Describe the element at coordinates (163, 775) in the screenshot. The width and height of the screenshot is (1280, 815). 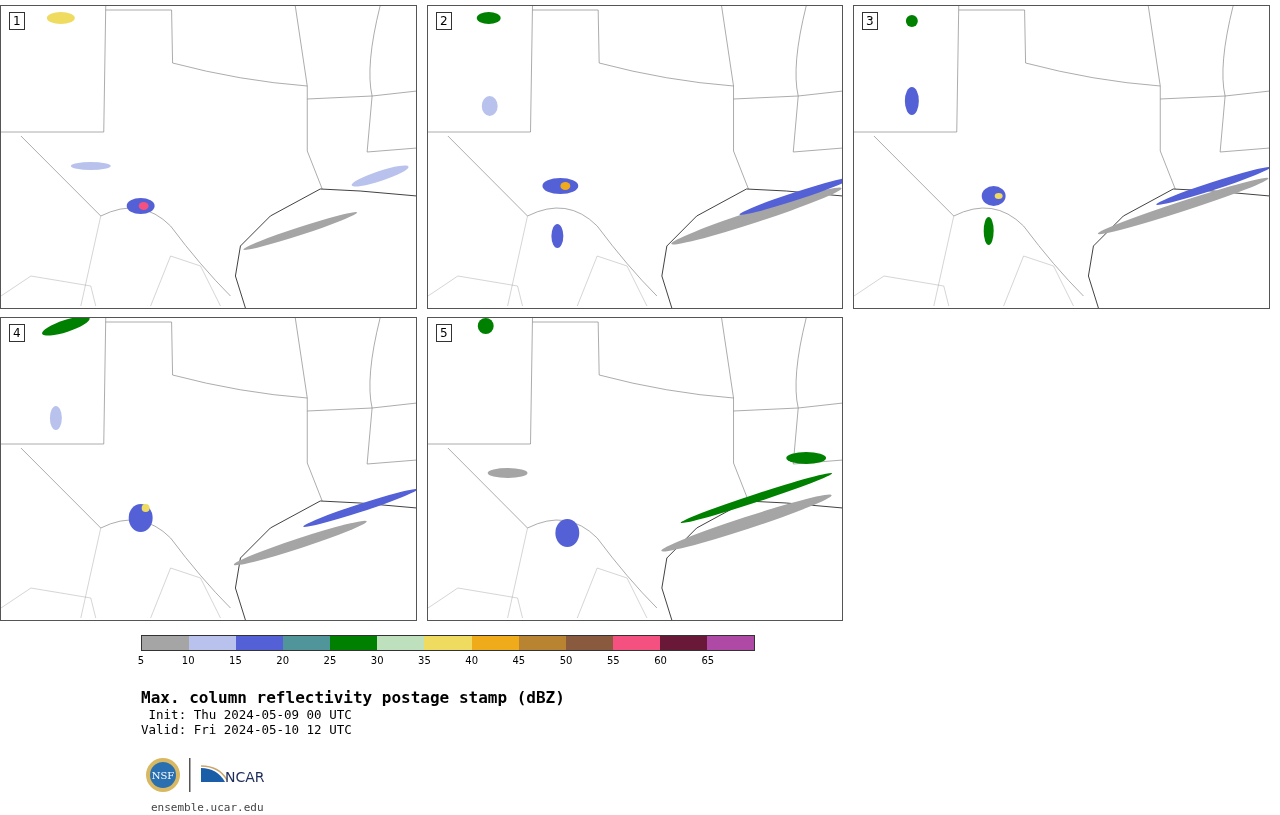
I see `nsf-logo: NSF` at that location.